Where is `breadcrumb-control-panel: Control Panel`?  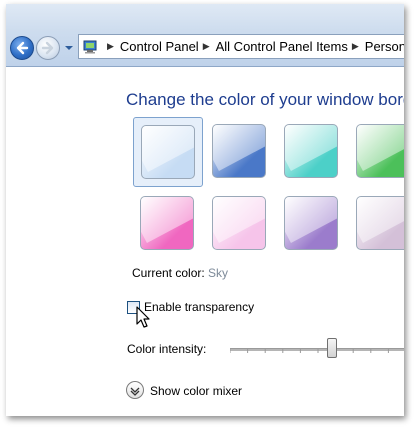 breadcrumb-control-panel: Control Panel is located at coordinates (159, 46).